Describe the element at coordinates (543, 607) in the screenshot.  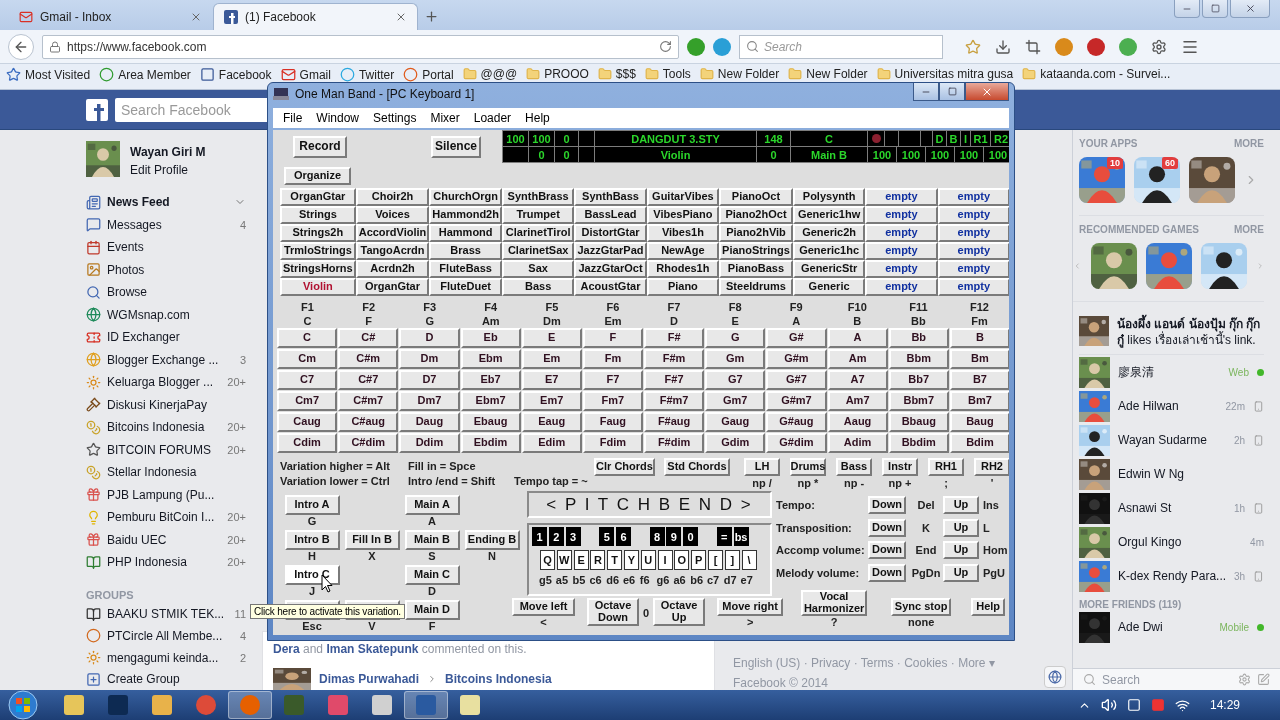
I see `move-left-button: Move left` at that location.